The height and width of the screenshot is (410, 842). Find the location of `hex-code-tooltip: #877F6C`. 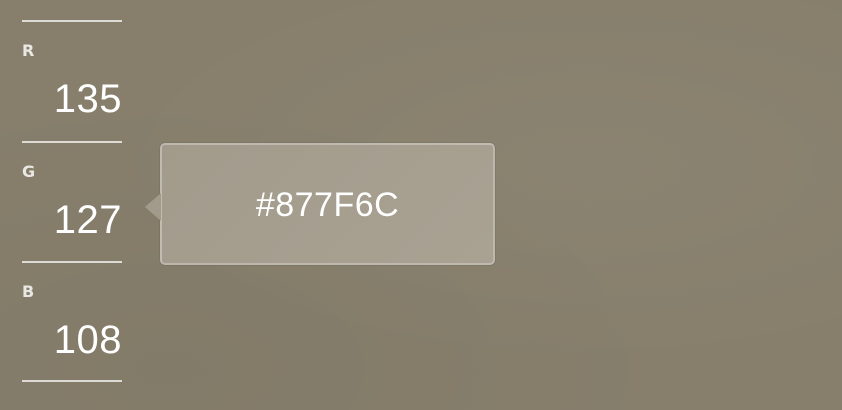

hex-code-tooltip: #877F6C is located at coordinates (320, 204).